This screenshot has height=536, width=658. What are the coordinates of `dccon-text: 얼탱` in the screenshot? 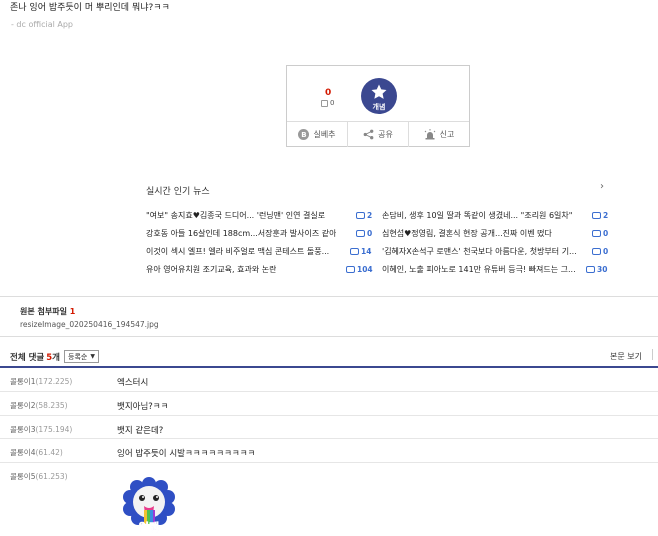 It's located at (149, 527).